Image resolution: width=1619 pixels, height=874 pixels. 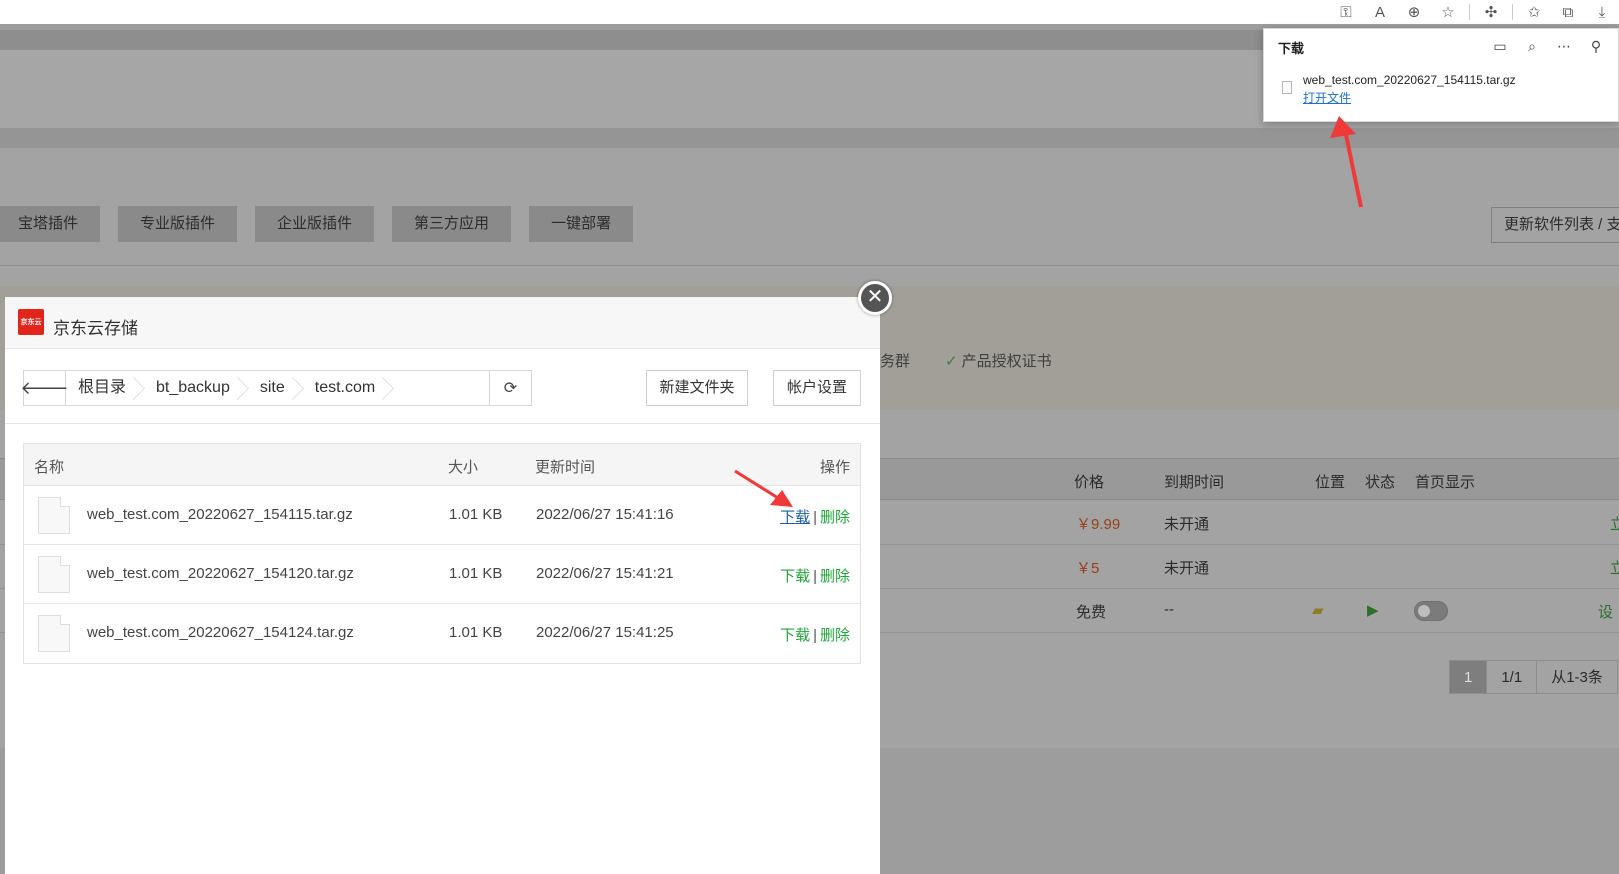 I want to click on column-expire: 到期时间, so click(x=1194, y=482).